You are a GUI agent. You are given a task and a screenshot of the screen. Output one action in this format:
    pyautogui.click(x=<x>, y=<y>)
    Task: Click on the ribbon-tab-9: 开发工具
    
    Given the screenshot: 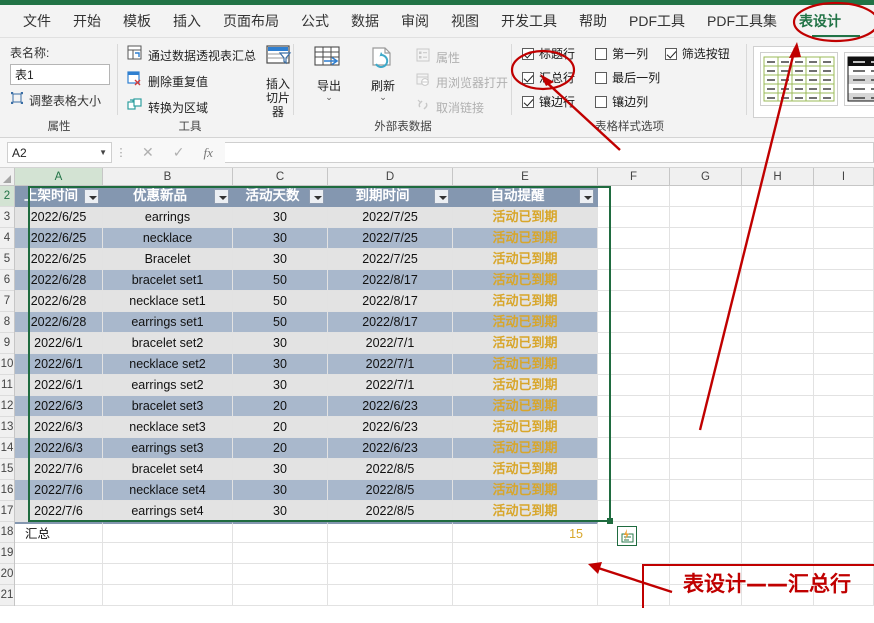 What is the action you would take?
    pyautogui.click(x=529, y=21)
    